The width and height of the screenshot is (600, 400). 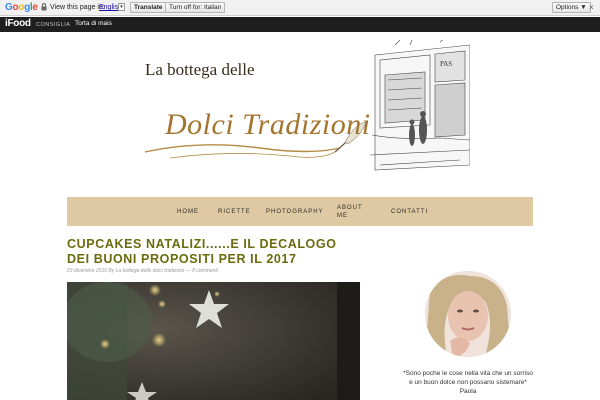 What do you see at coordinates (591, 7) in the screenshot?
I see `close-icon: ×` at bounding box center [591, 7].